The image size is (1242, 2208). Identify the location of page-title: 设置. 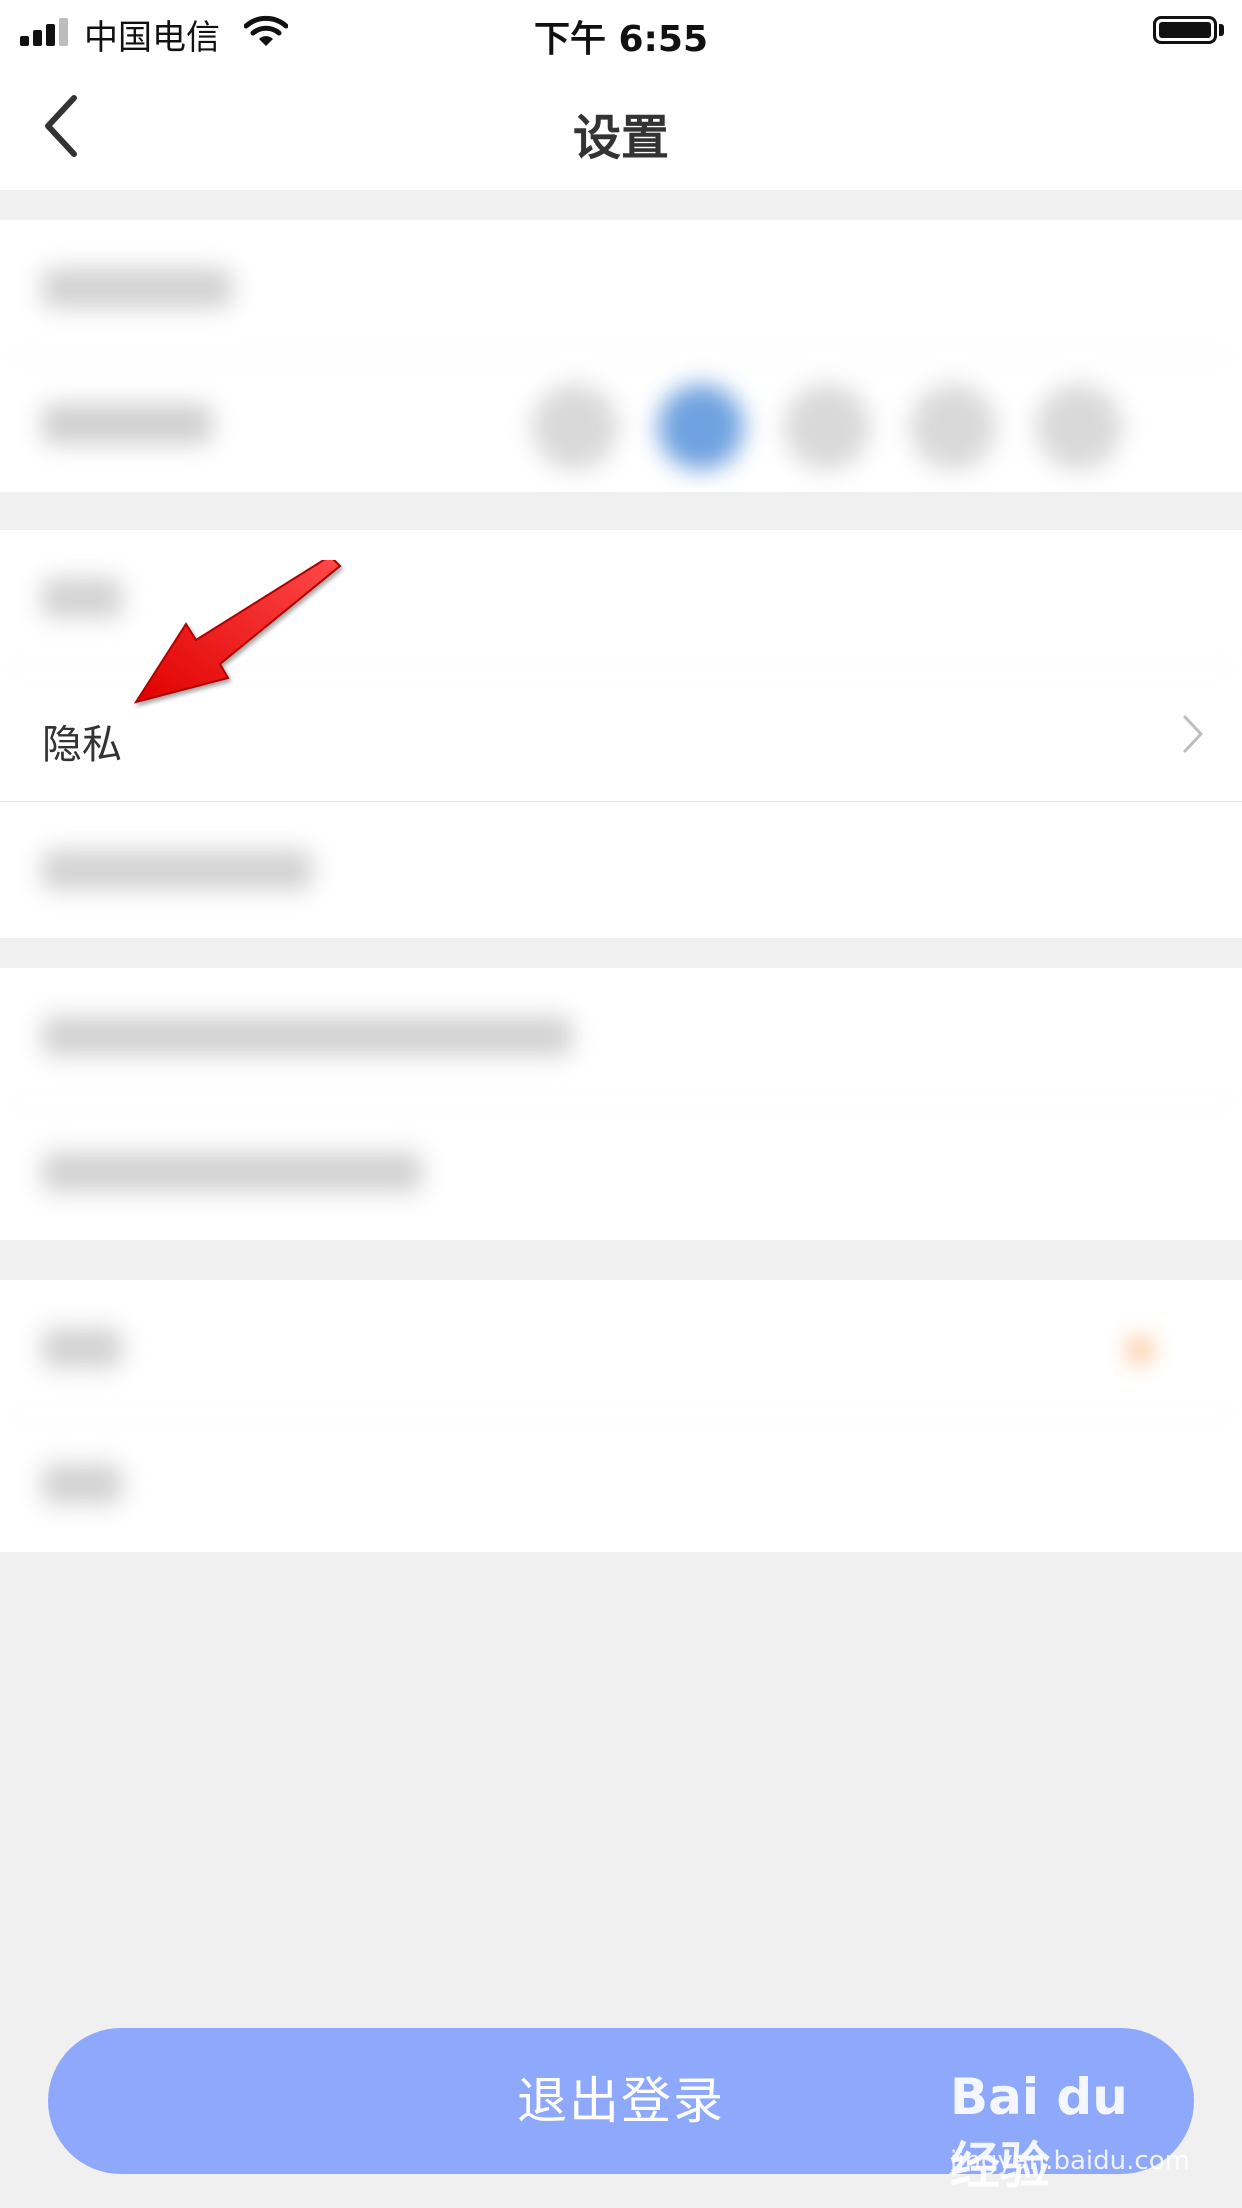
(620, 138).